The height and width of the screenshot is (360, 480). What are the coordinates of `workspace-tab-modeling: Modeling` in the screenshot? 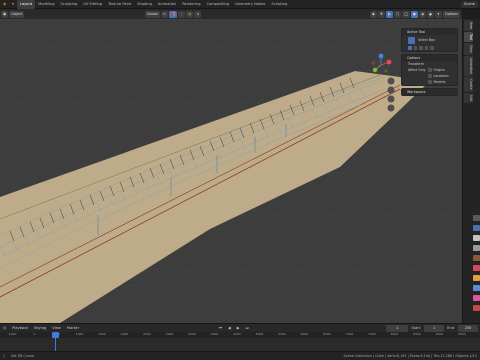 It's located at (46, 4).